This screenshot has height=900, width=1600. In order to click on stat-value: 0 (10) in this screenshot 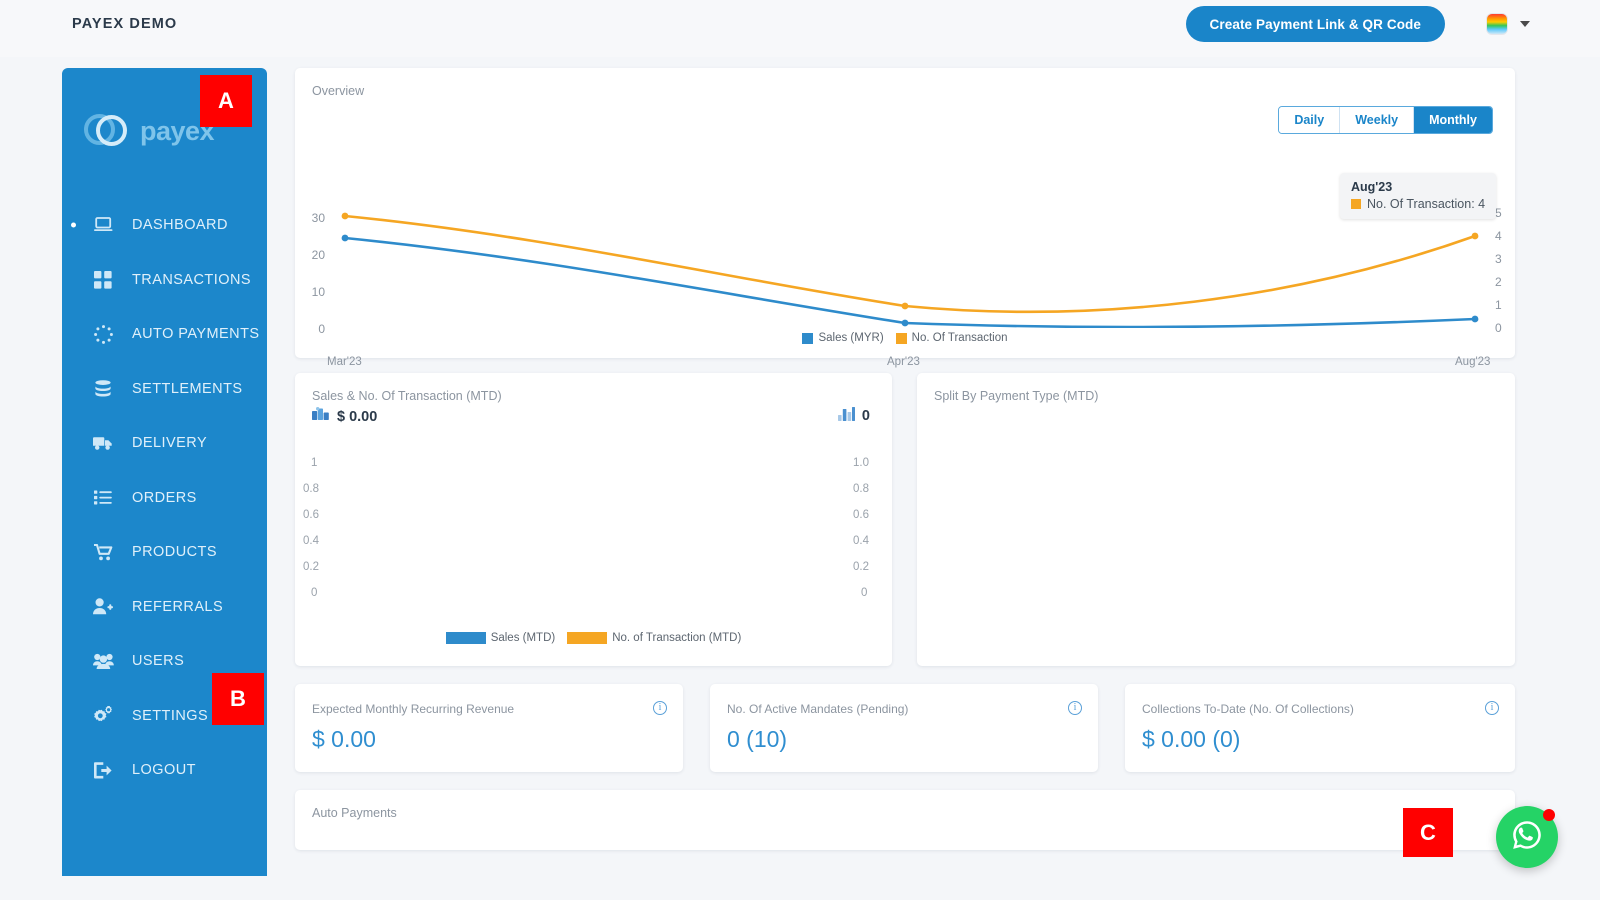, I will do `click(757, 739)`.